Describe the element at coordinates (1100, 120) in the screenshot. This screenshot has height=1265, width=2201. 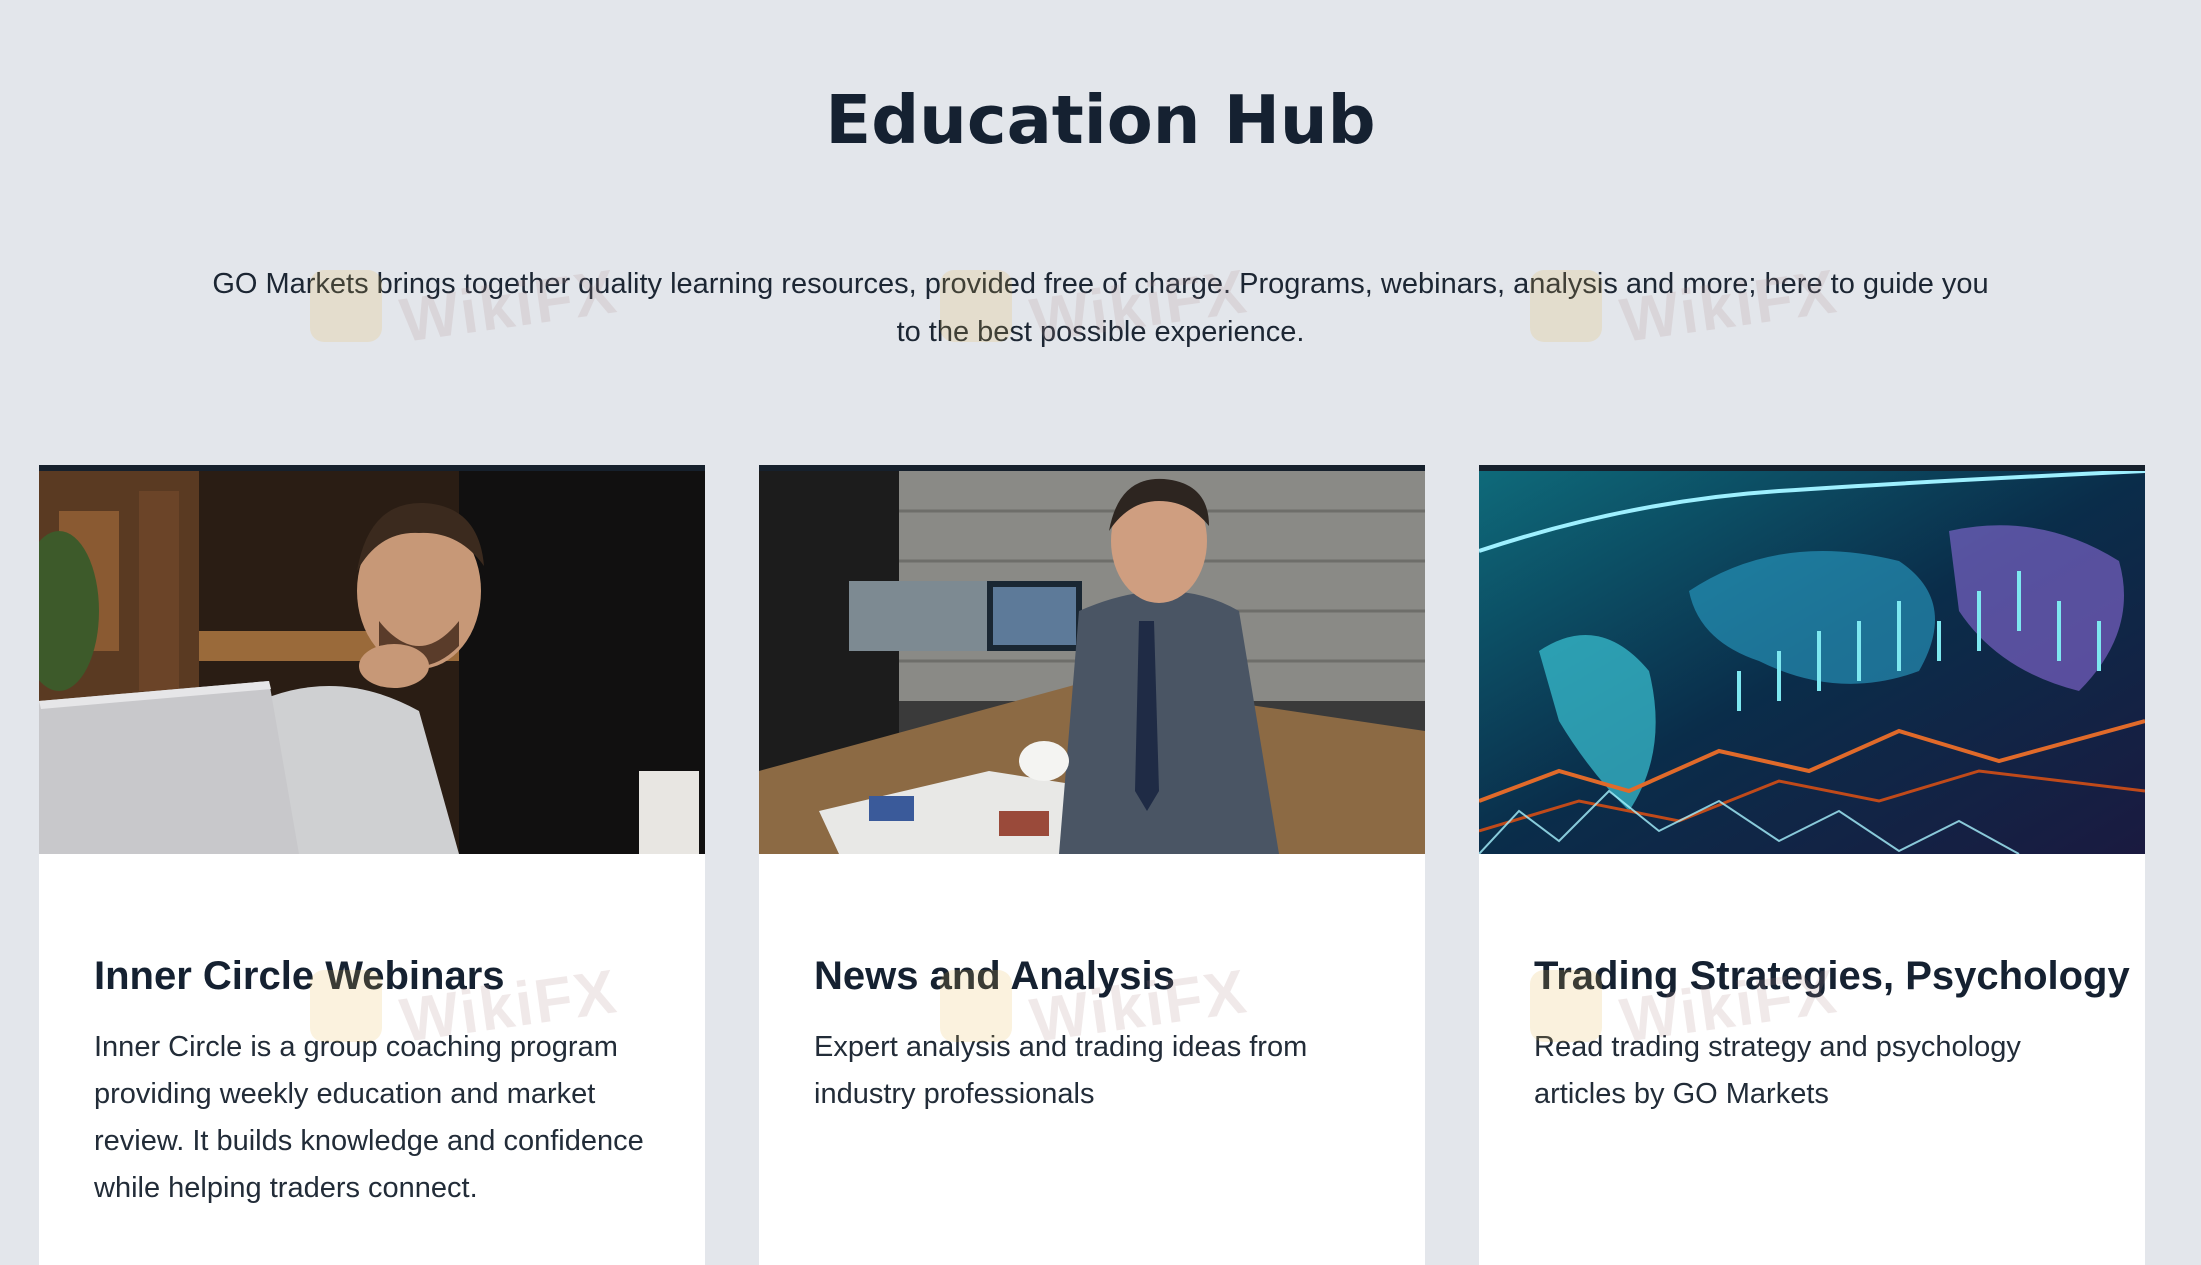
I see `page-title: Education Hub` at that location.